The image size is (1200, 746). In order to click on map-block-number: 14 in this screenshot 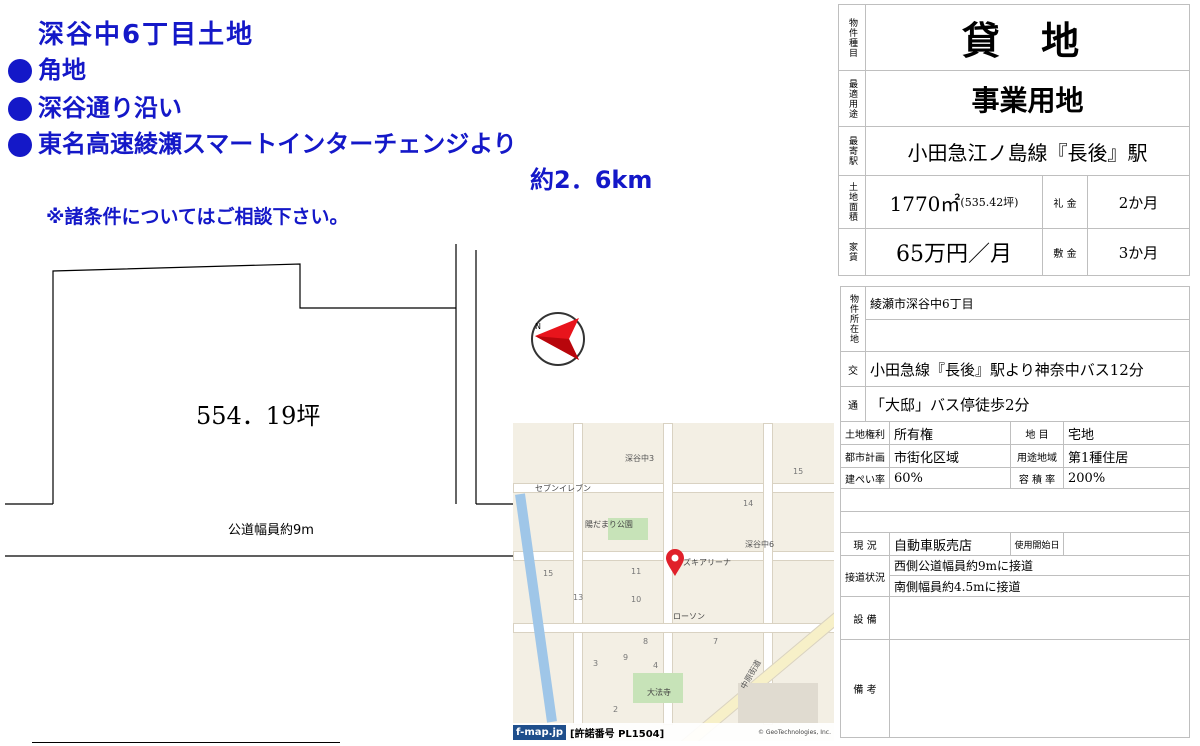, I will do `click(748, 503)`.